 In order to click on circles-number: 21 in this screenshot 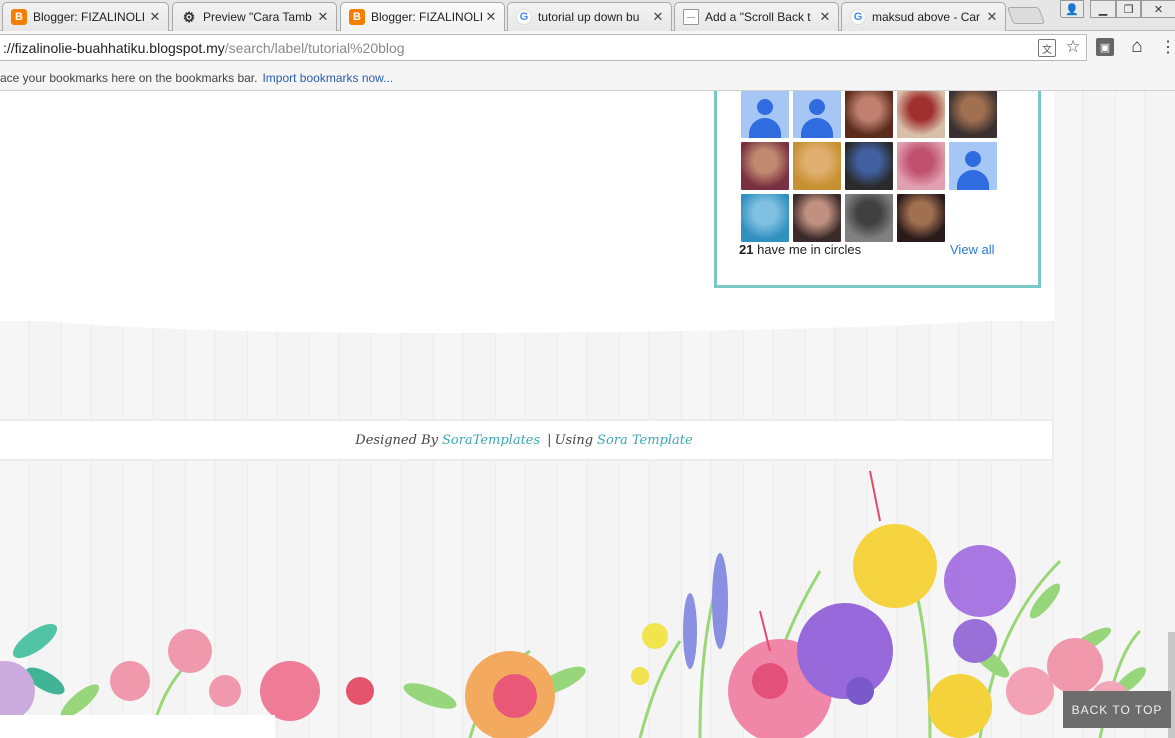, I will do `click(746, 249)`.